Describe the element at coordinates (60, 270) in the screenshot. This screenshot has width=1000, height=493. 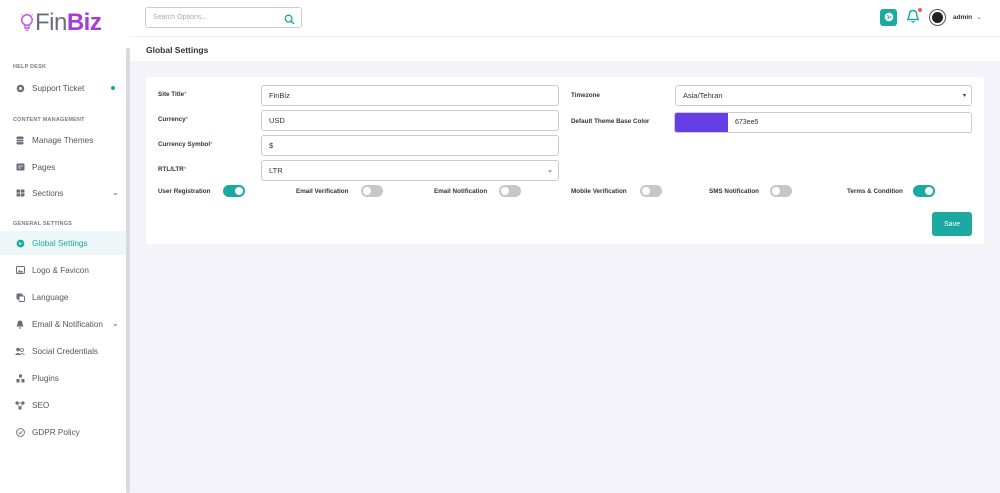
I see `sidebar-item-label: Logo & Favicon` at that location.